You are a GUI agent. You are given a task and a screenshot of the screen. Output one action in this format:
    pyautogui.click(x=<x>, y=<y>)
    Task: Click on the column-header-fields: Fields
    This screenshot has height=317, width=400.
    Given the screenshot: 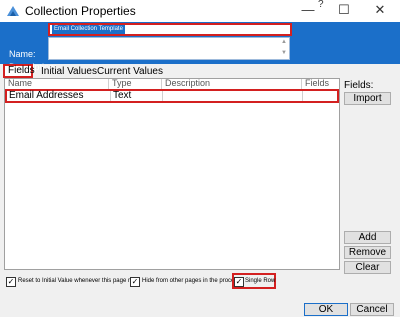 What is the action you would take?
    pyautogui.click(x=317, y=83)
    